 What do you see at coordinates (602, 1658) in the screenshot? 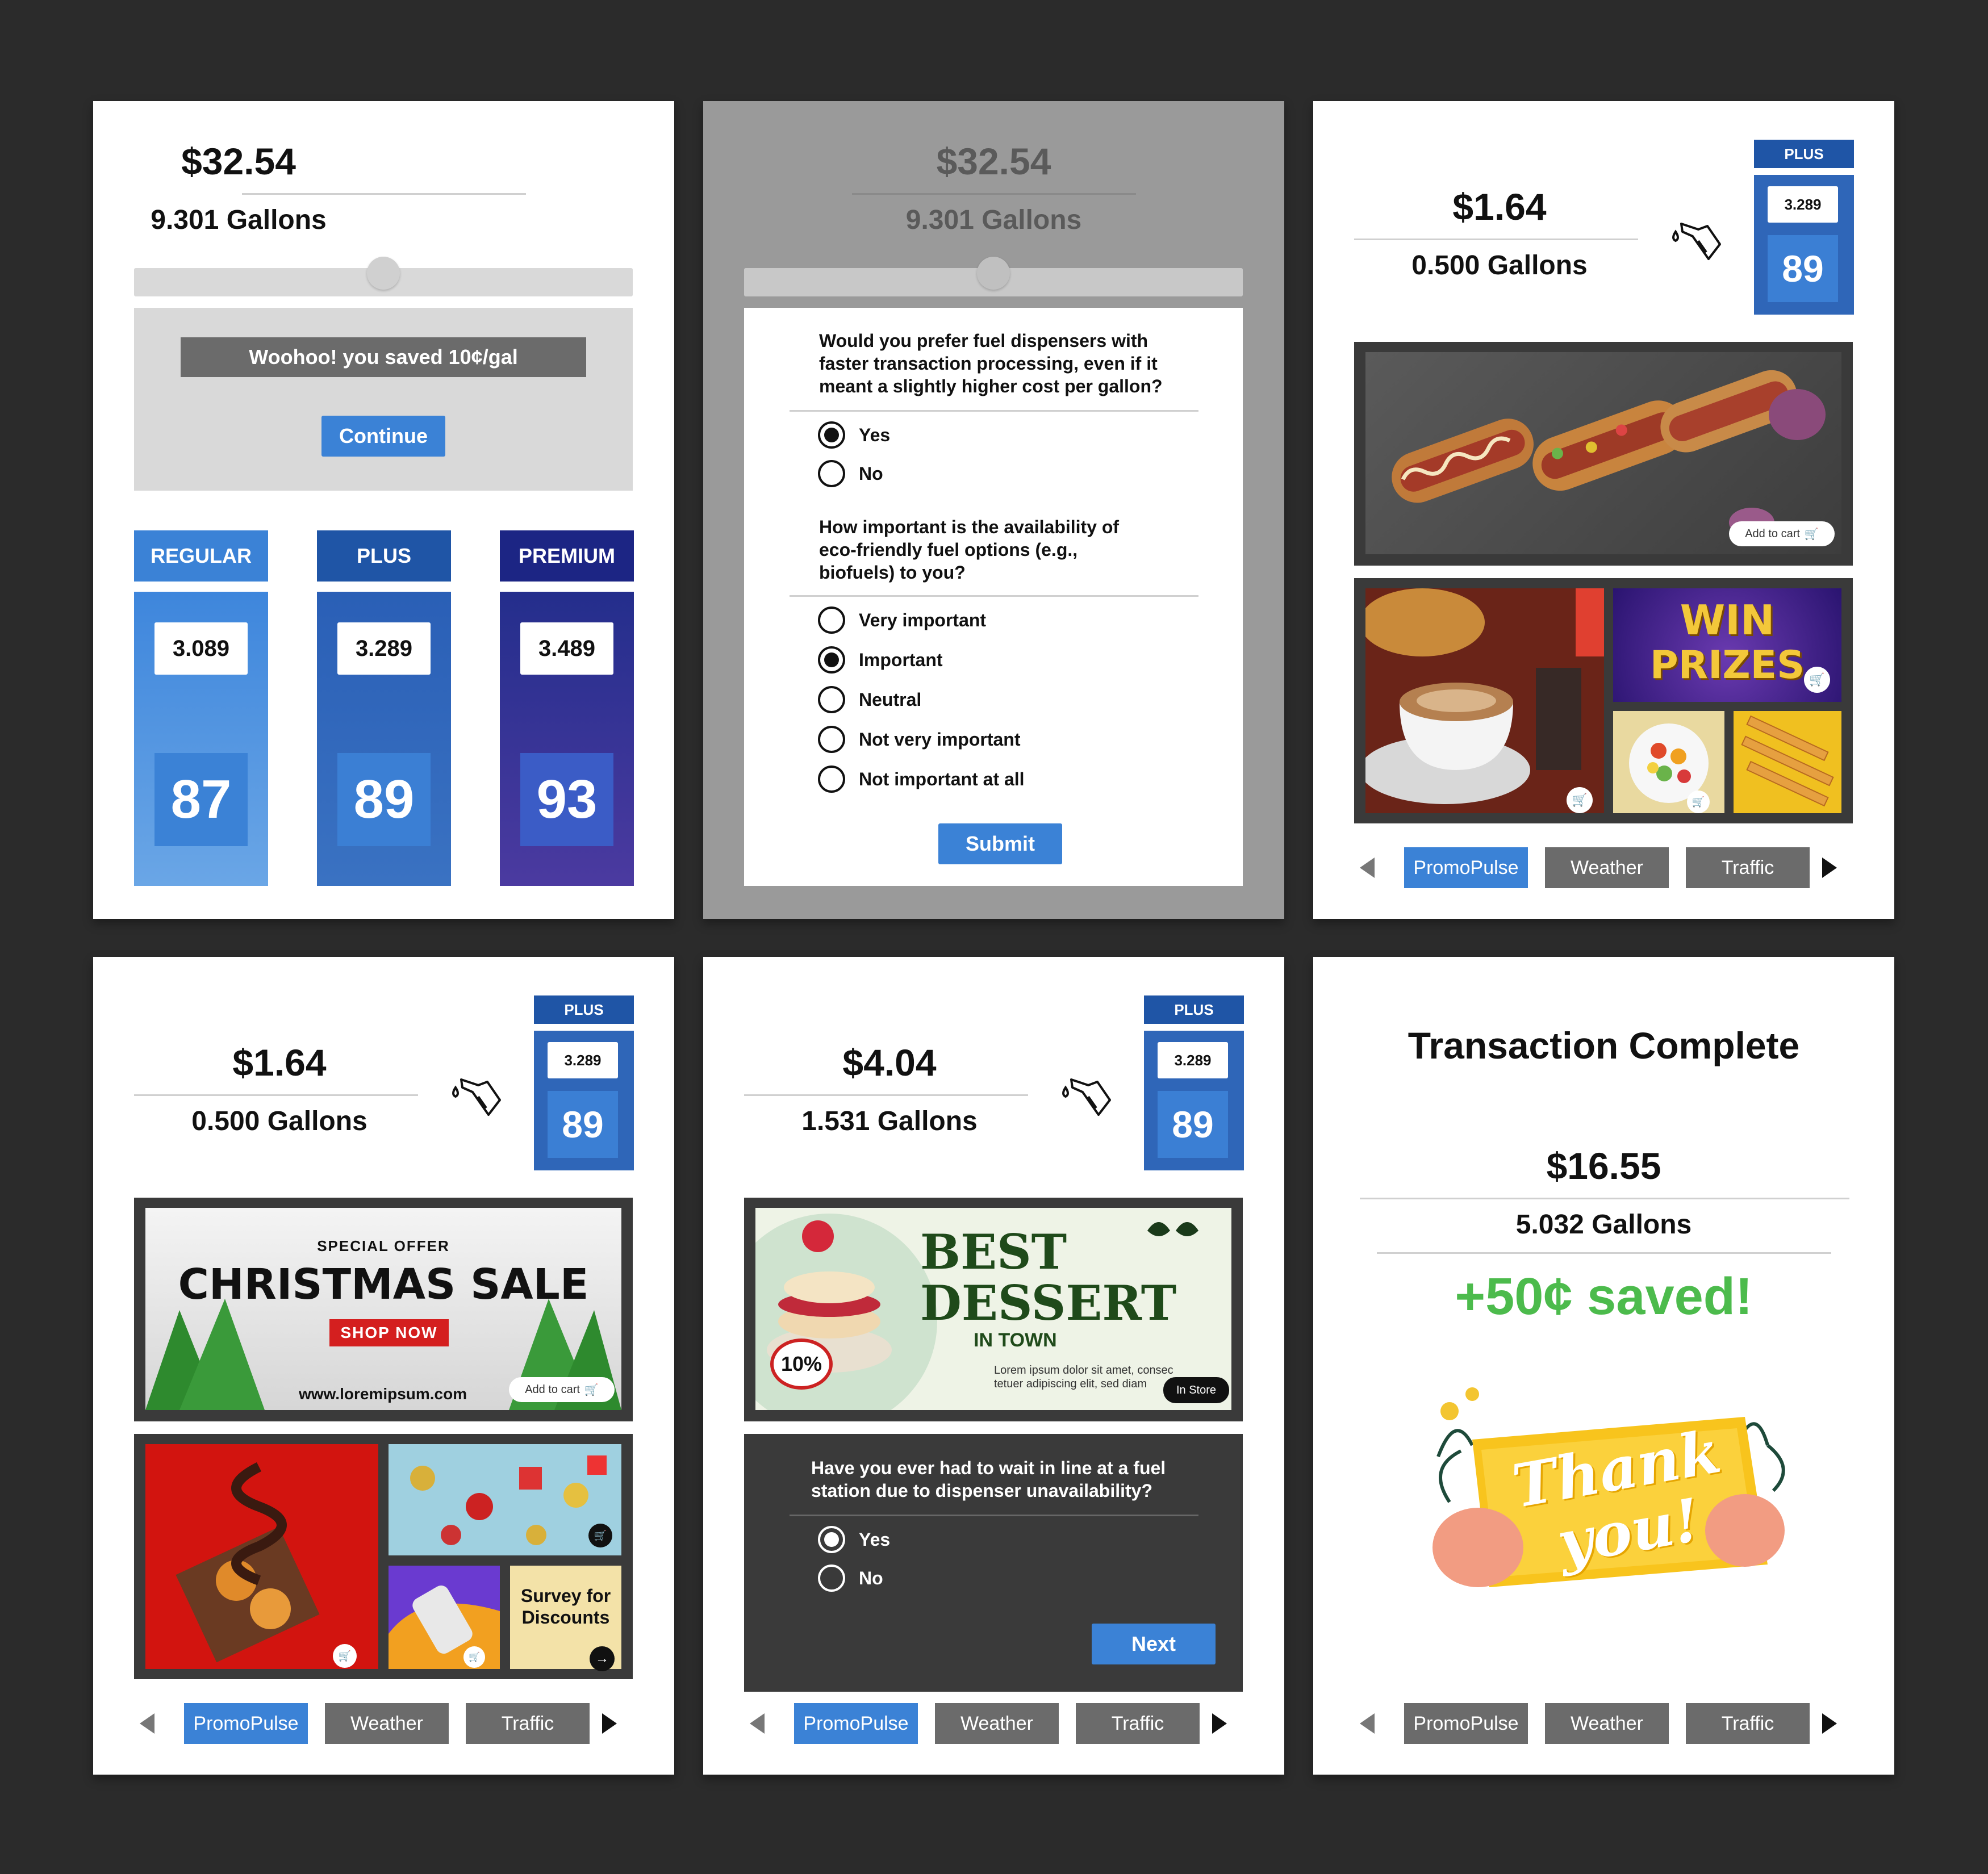
I see `arrow-right-icon: →` at bounding box center [602, 1658].